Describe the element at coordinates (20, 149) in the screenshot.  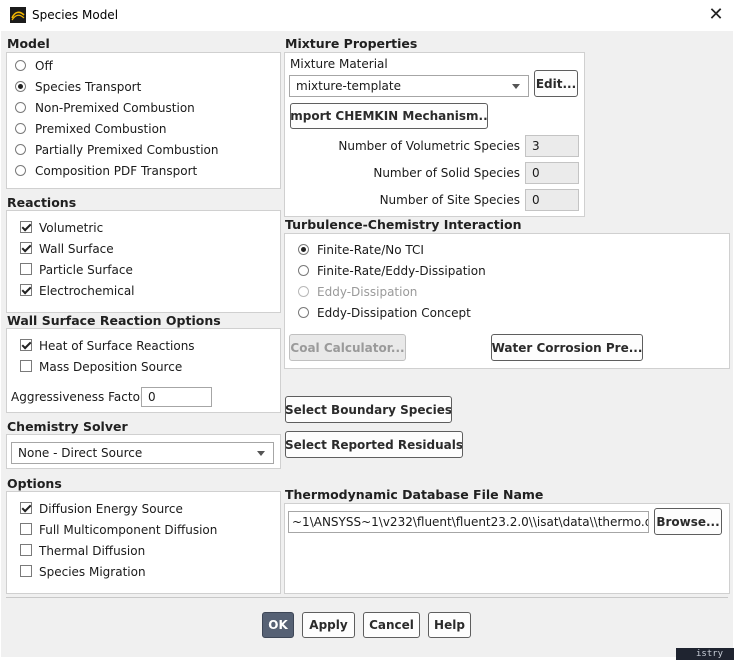
I see `model-radio-partially-premixed` at that location.